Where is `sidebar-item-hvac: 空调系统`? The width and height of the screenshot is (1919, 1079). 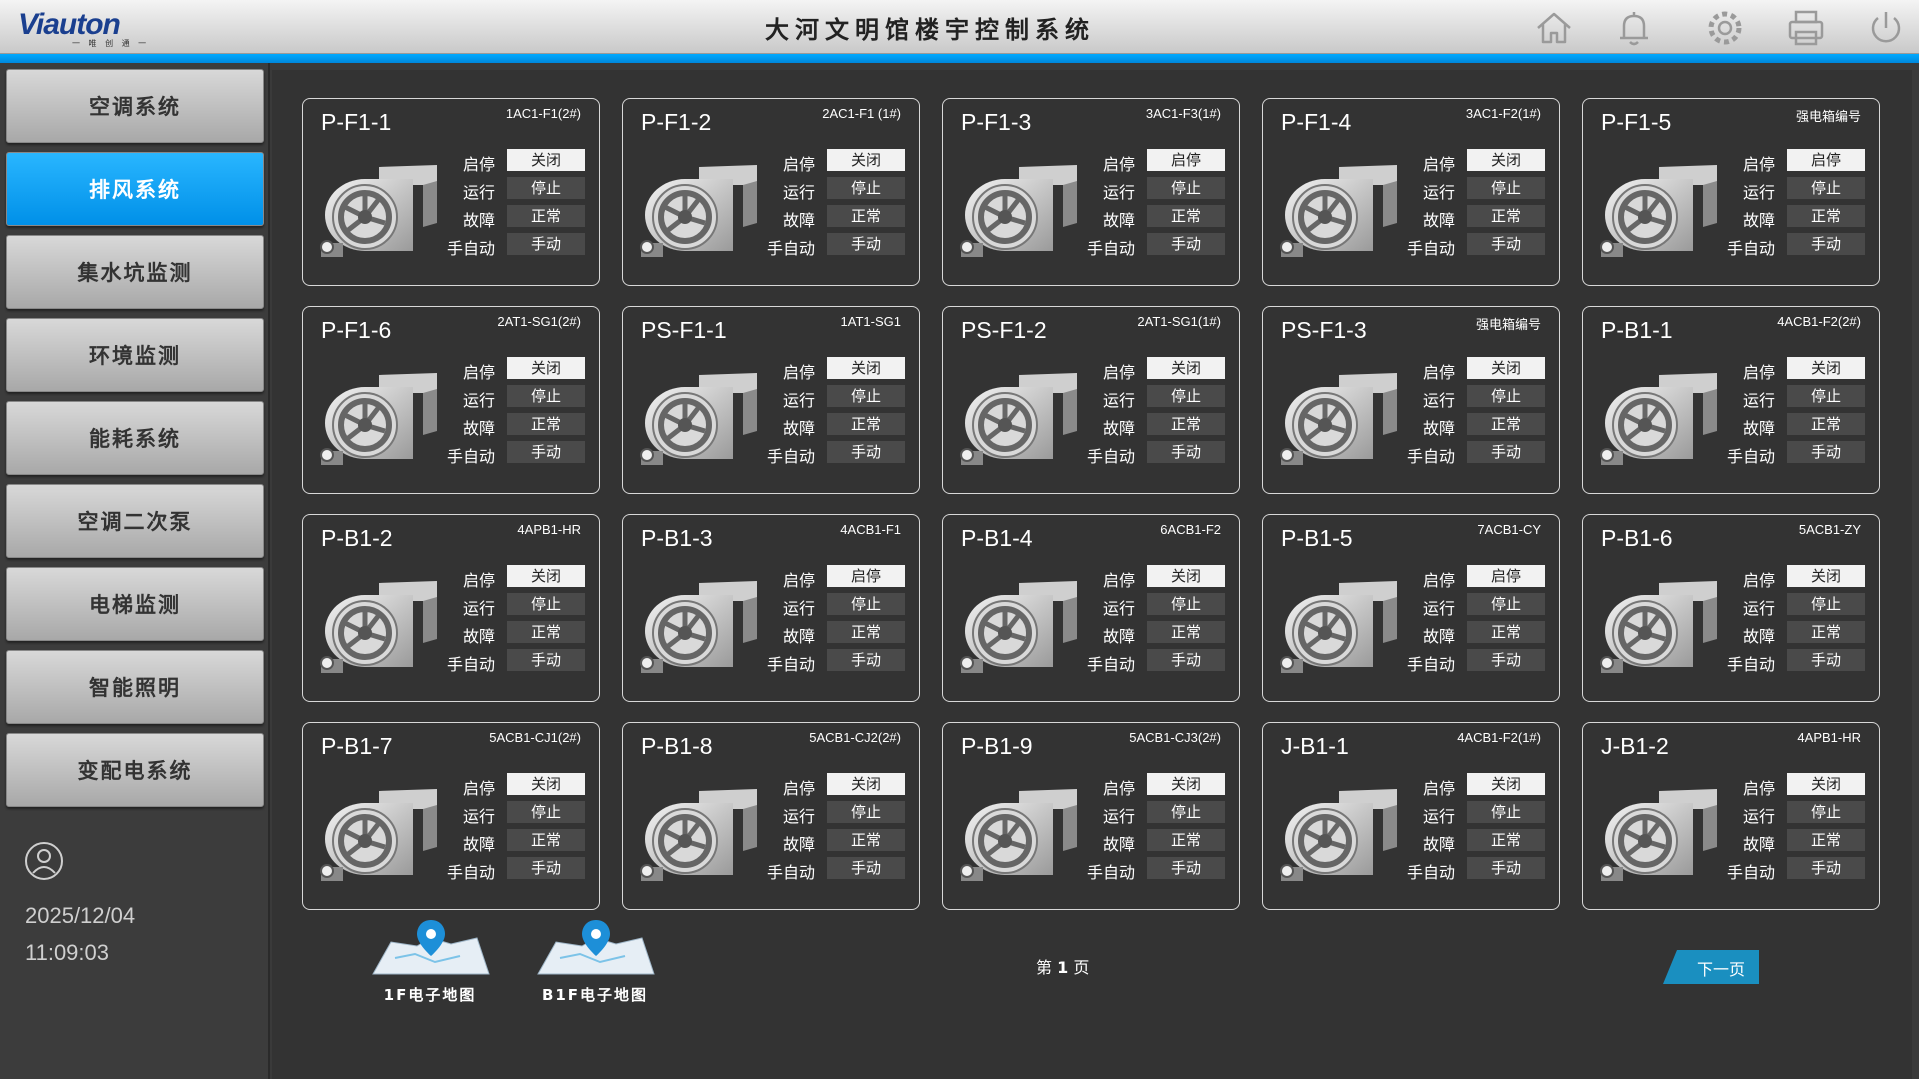 sidebar-item-hvac: 空调系统 is located at coordinates (135, 106).